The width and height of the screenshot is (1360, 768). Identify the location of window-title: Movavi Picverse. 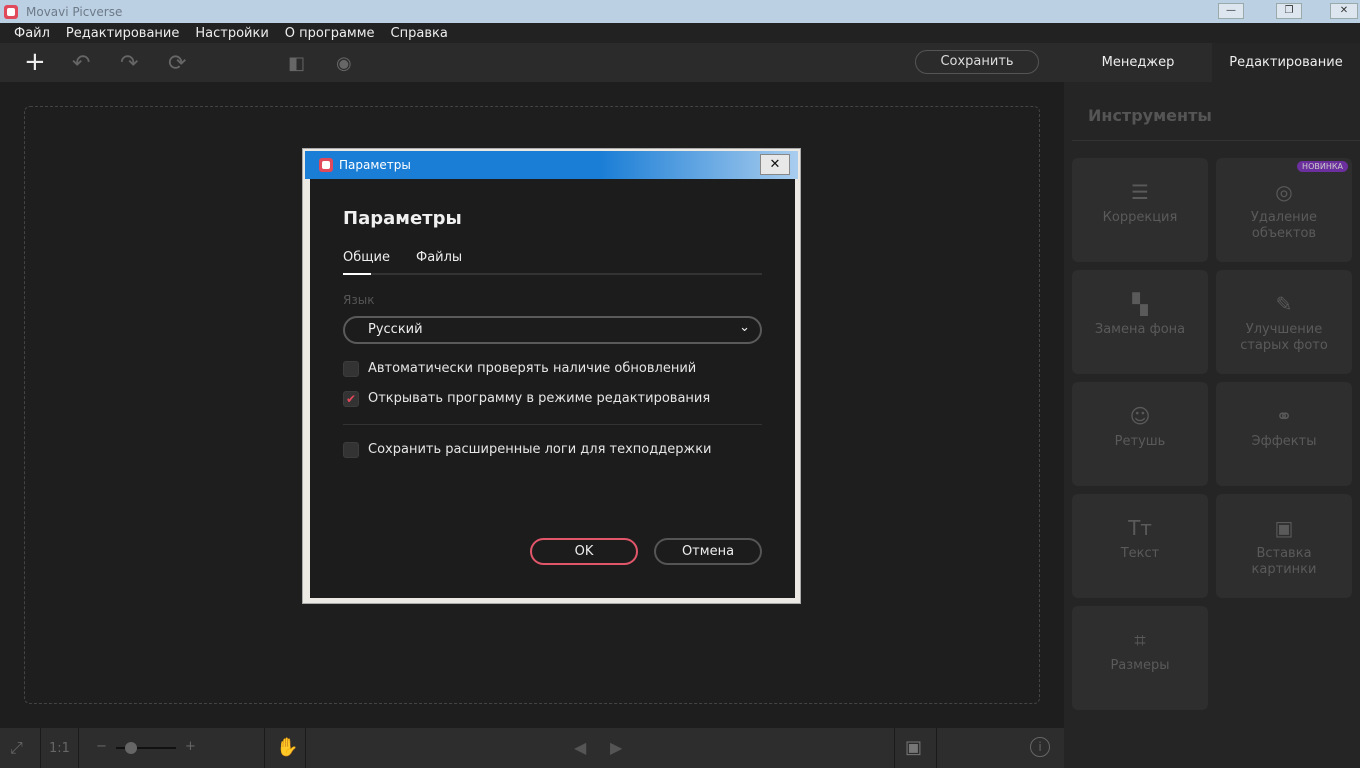
(74, 11).